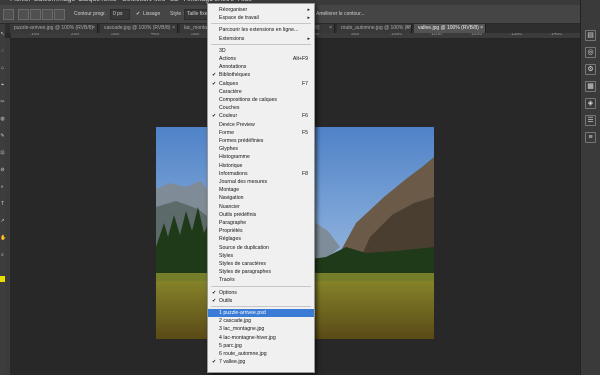 This screenshot has width=600, height=375. What do you see at coordinates (2, 119) in the screenshot?
I see `tool-icon: ◍` at bounding box center [2, 119].